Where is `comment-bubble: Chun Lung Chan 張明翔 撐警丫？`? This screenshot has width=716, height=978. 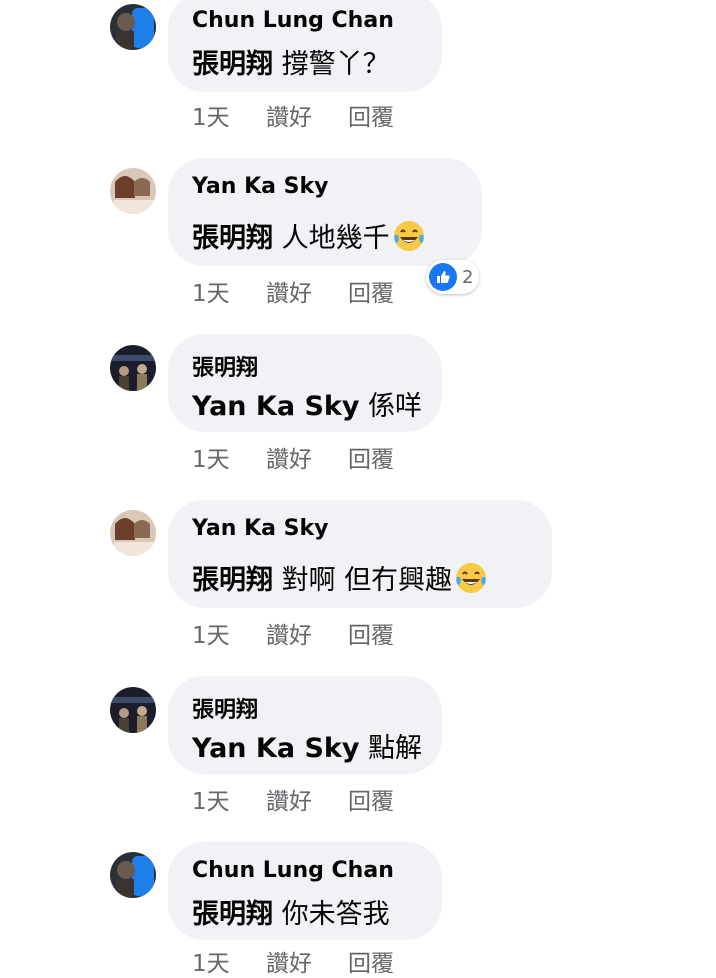
comment-bubble: Chun Lung Chan 張明翔 撐警丫？ is located at coordinates (305, 46).